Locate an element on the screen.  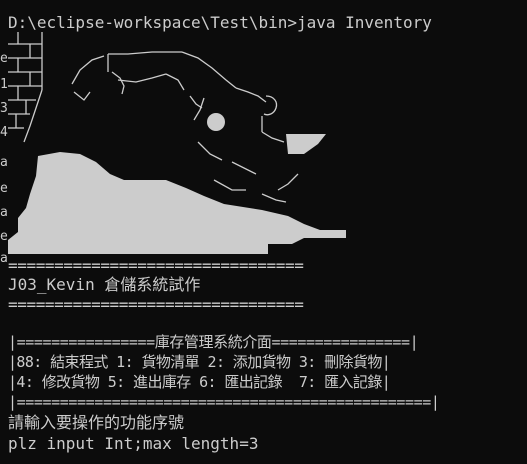
banner-title: J03_Kevin 倉儲系統試作 is located at coordinates (104, 284).